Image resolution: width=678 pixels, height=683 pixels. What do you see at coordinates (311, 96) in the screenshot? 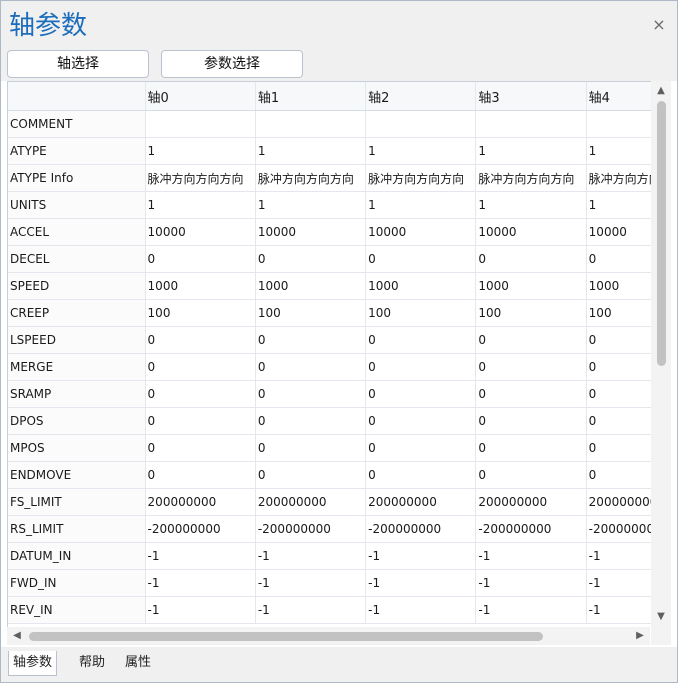
I see `column-header-axis-1: 轴1` at bounding box center [311, 96].